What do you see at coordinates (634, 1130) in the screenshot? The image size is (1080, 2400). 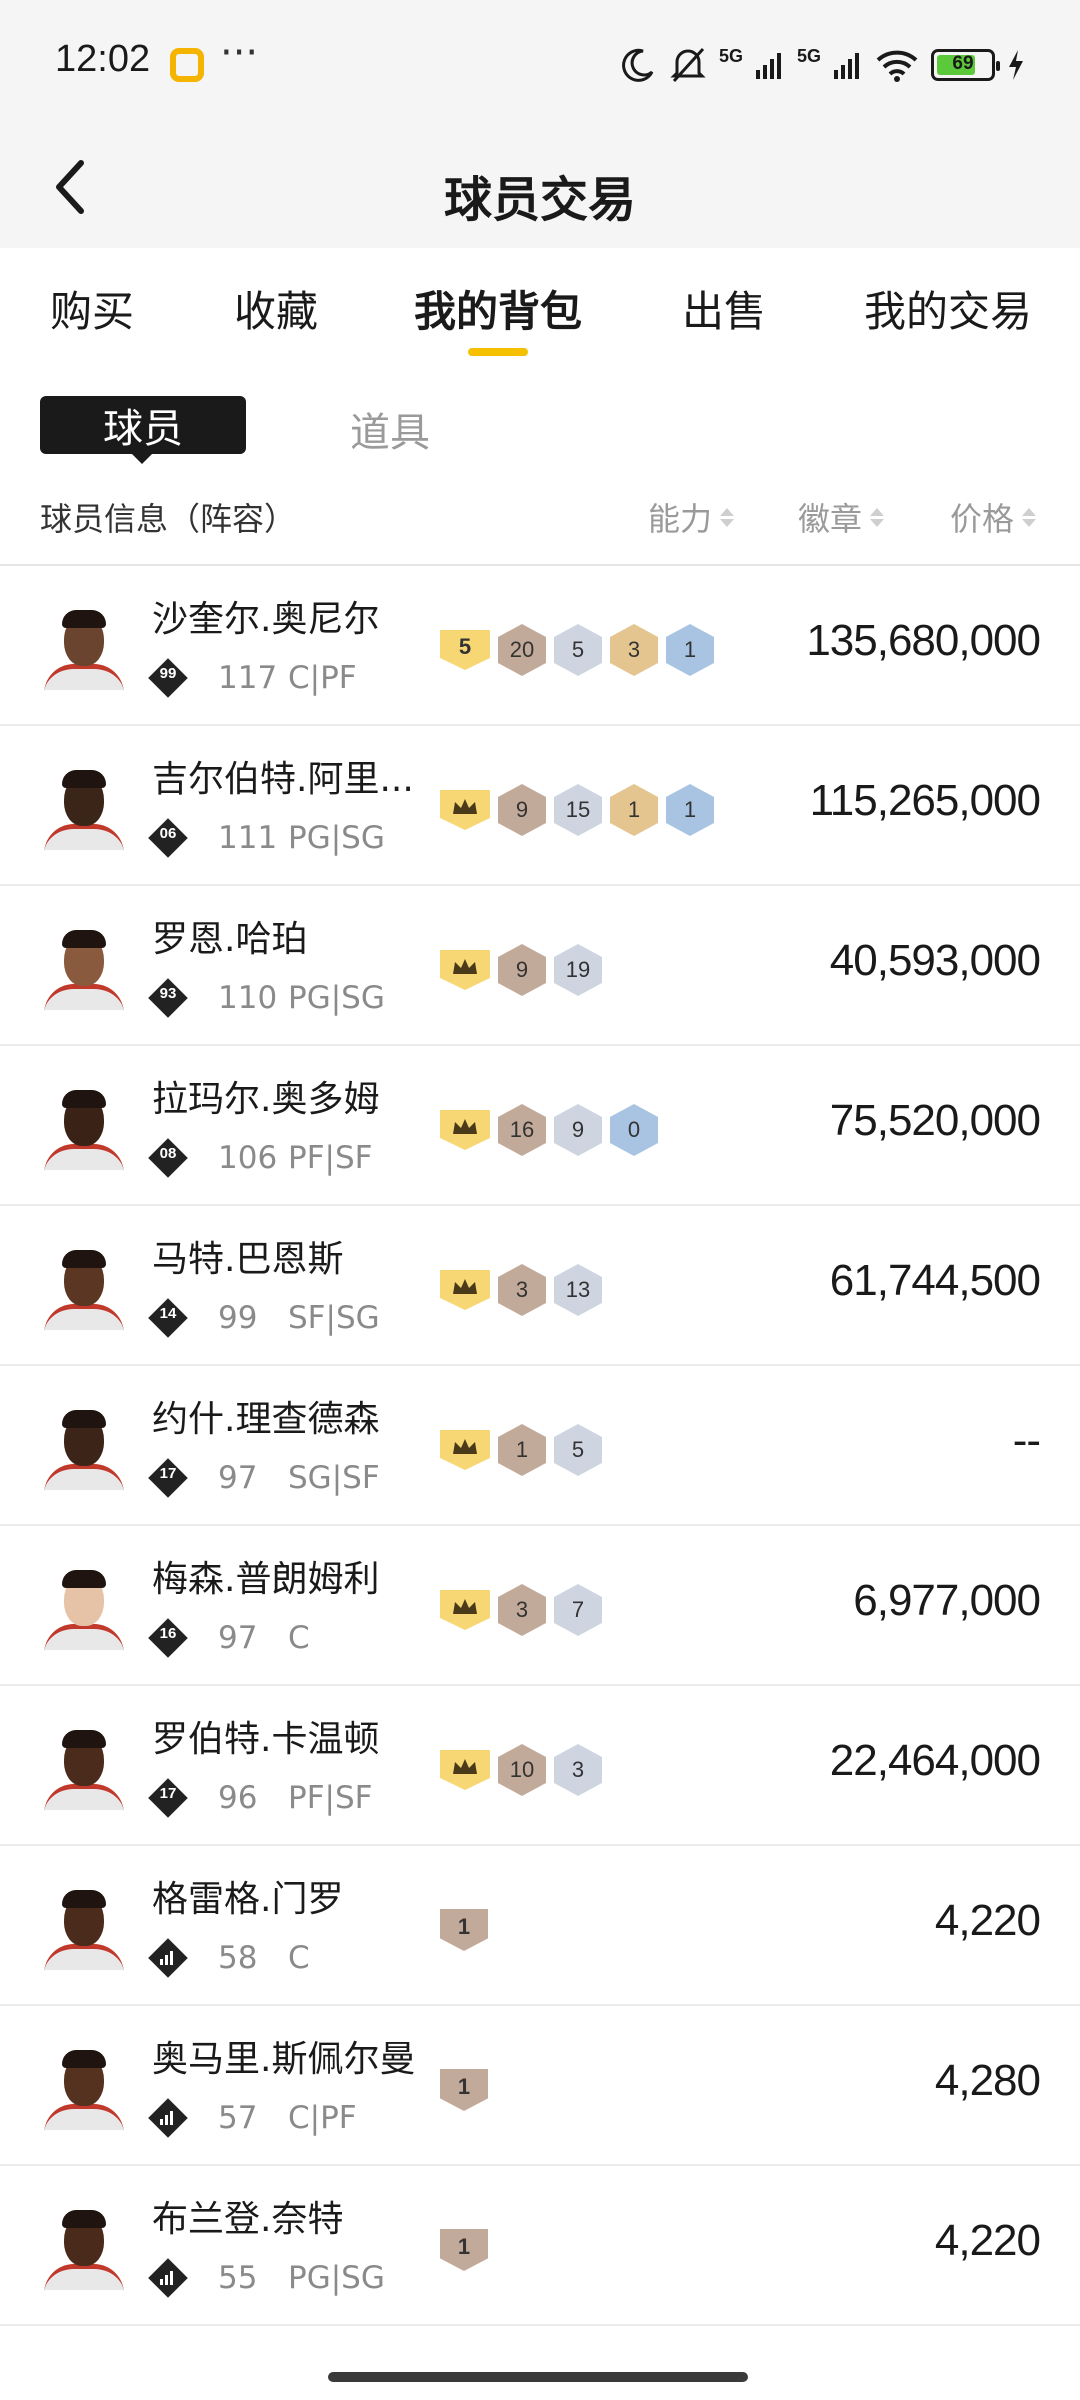 I see `blue-badge-count: 0` at bounding box center [634, 1130].